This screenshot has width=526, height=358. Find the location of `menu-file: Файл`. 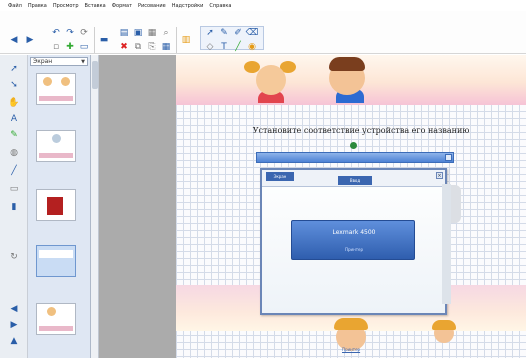

menu-file: Файл is located at coordinates (15, 6).